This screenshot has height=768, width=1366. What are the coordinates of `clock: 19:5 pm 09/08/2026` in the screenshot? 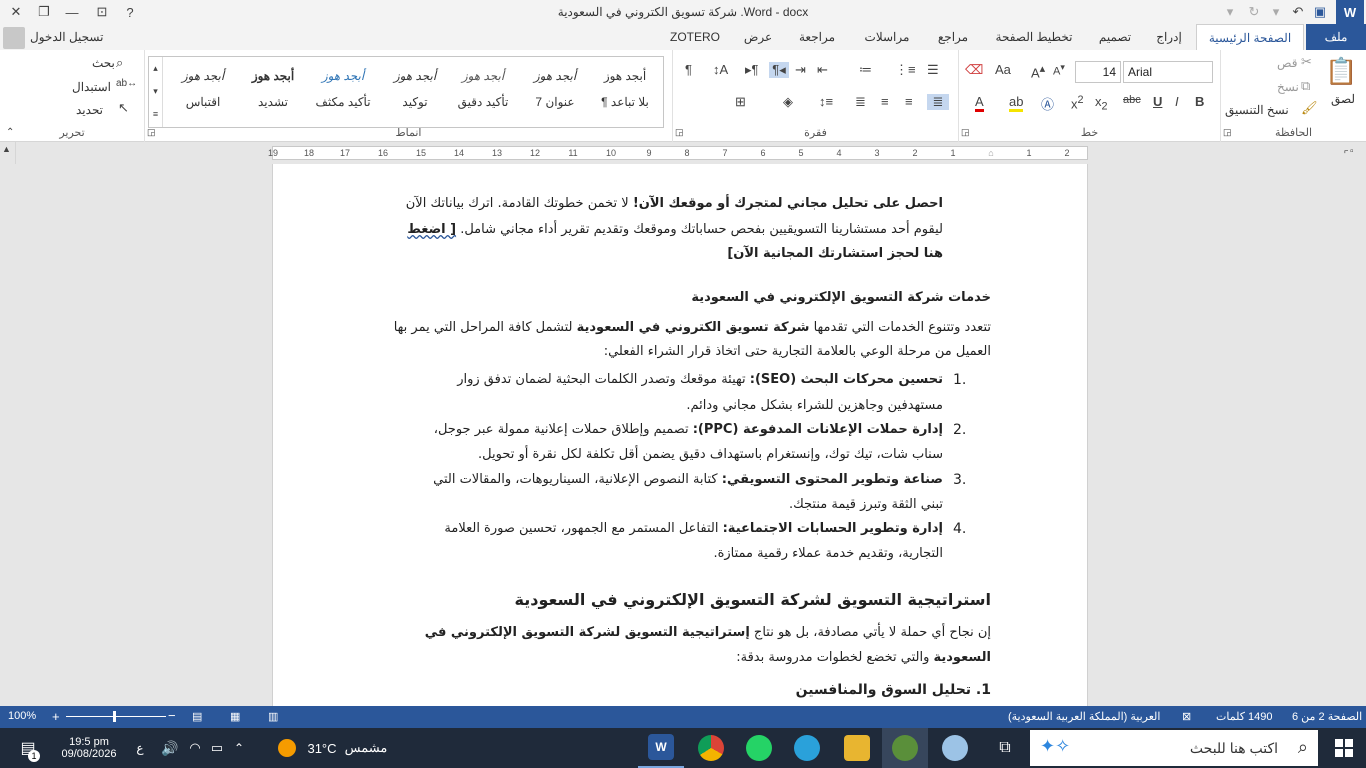 It's located at (89, 748).